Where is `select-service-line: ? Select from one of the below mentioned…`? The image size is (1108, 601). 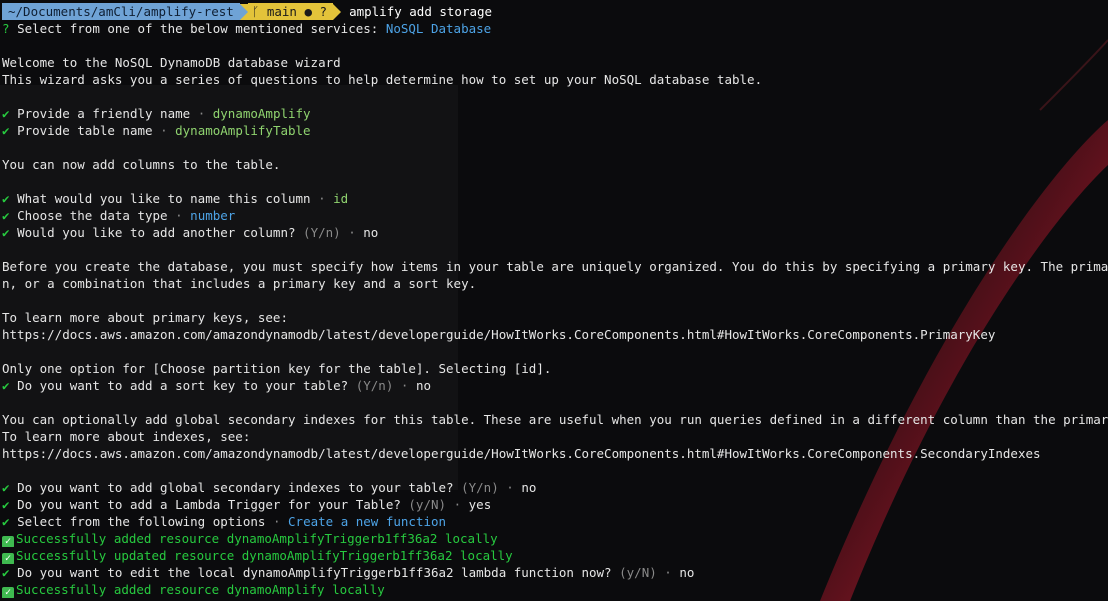
select-service-line: ? Select from one of the below mentioned… is located at coordinates (247, 28).